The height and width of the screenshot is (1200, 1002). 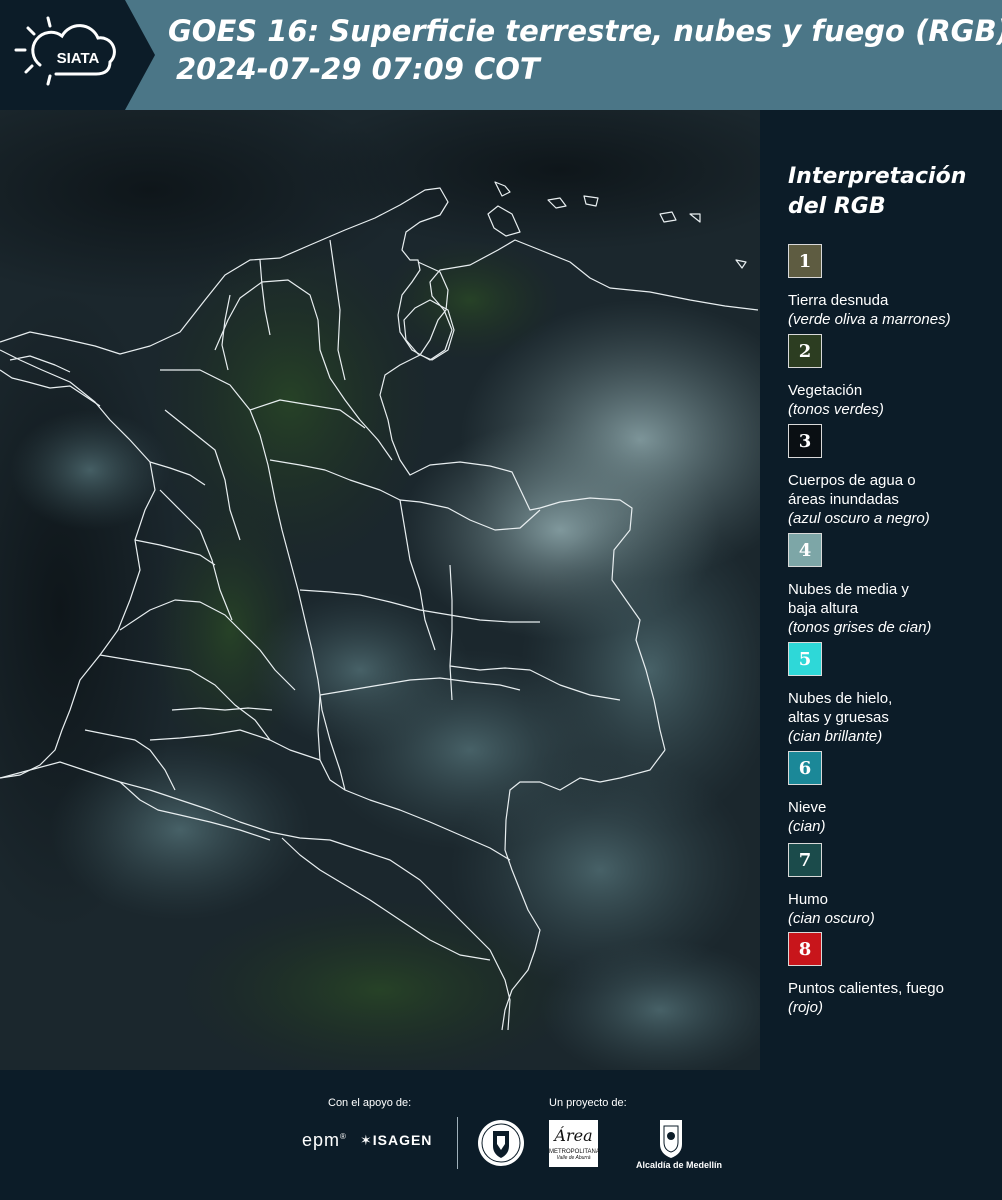 I want to click on epm-logo-text: epm, so click(x=321, y=1140).